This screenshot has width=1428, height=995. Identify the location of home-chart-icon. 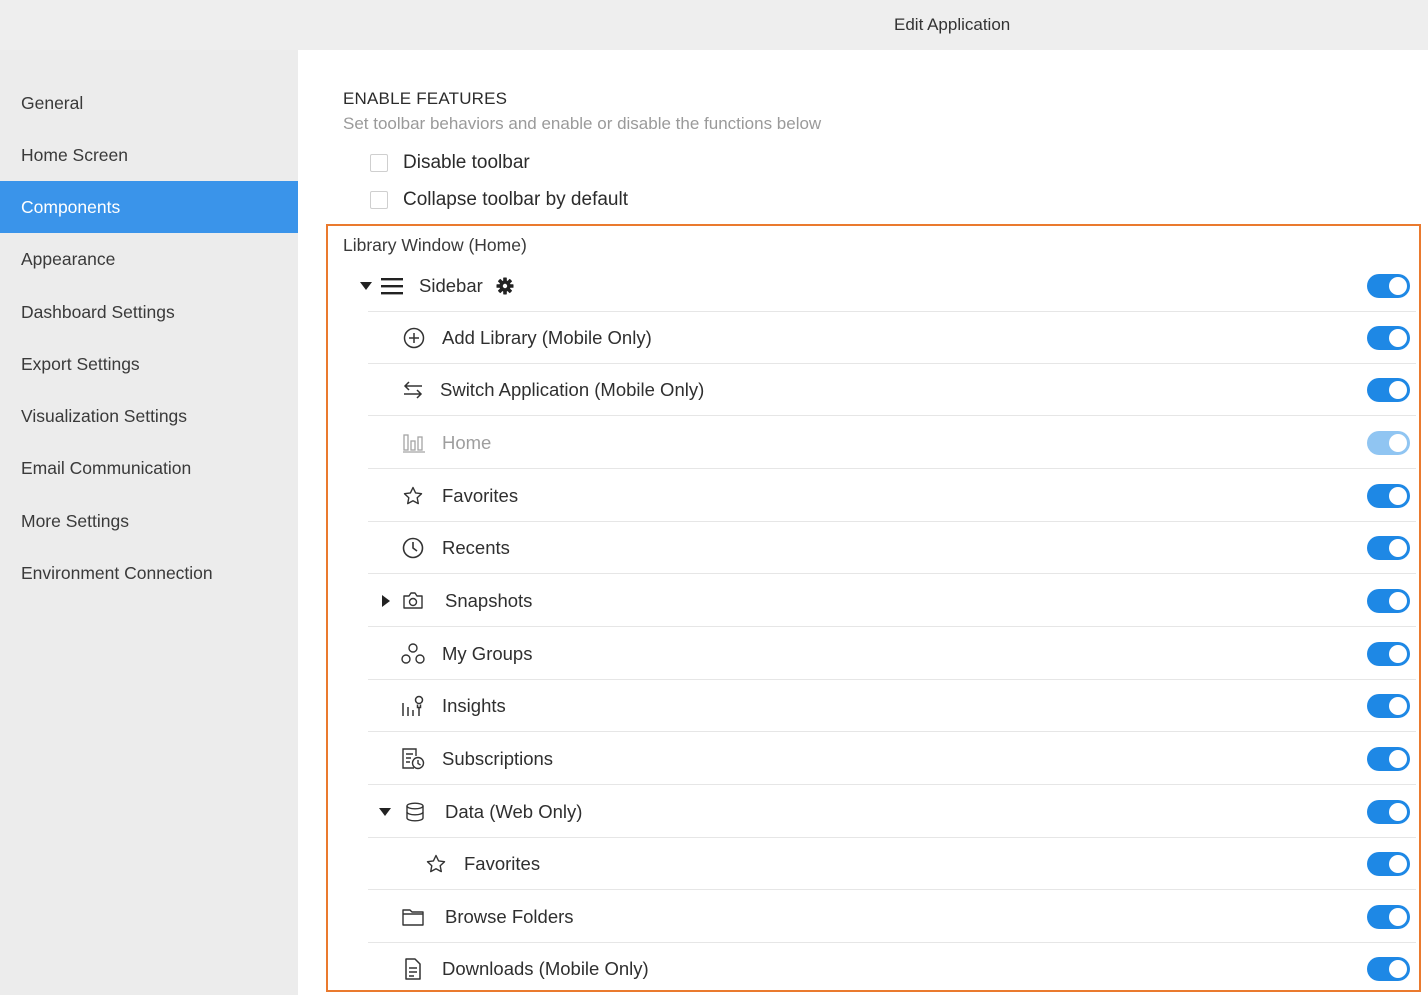
(414, 443).